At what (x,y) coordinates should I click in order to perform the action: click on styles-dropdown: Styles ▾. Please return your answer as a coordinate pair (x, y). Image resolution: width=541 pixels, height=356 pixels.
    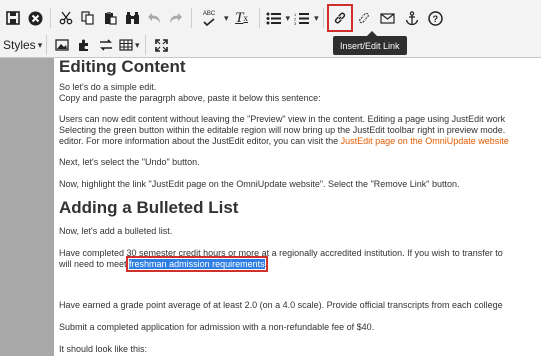
    Looking at the image, I should click on (22, 45).